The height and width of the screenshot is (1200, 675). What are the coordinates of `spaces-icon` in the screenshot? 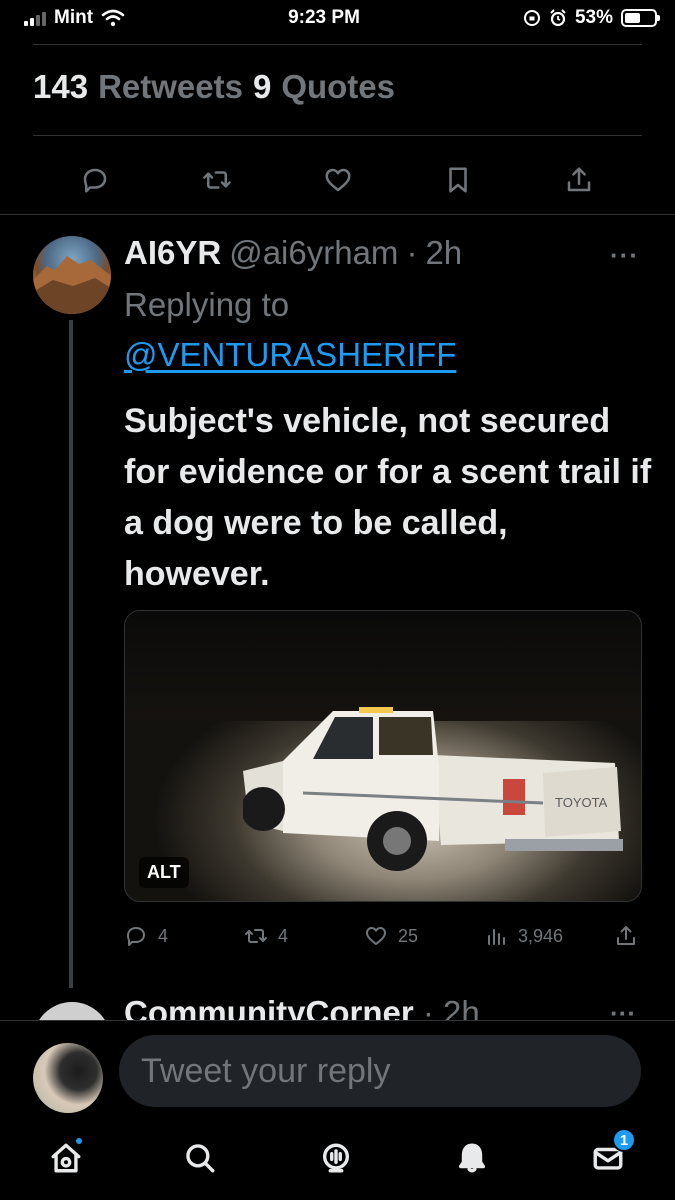 It's located at (336, 1158).